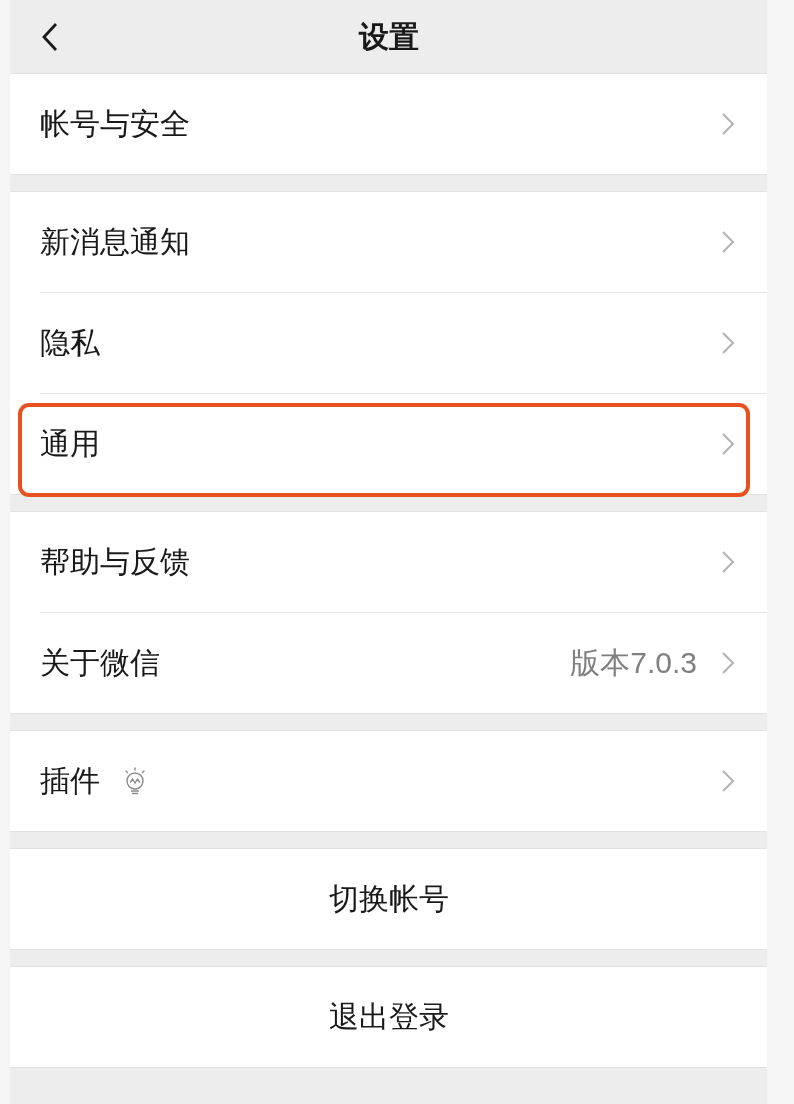 This screenshot has width=794, height=1104. I want to click on version-label: 版本7.0.3, so click(633, 663).